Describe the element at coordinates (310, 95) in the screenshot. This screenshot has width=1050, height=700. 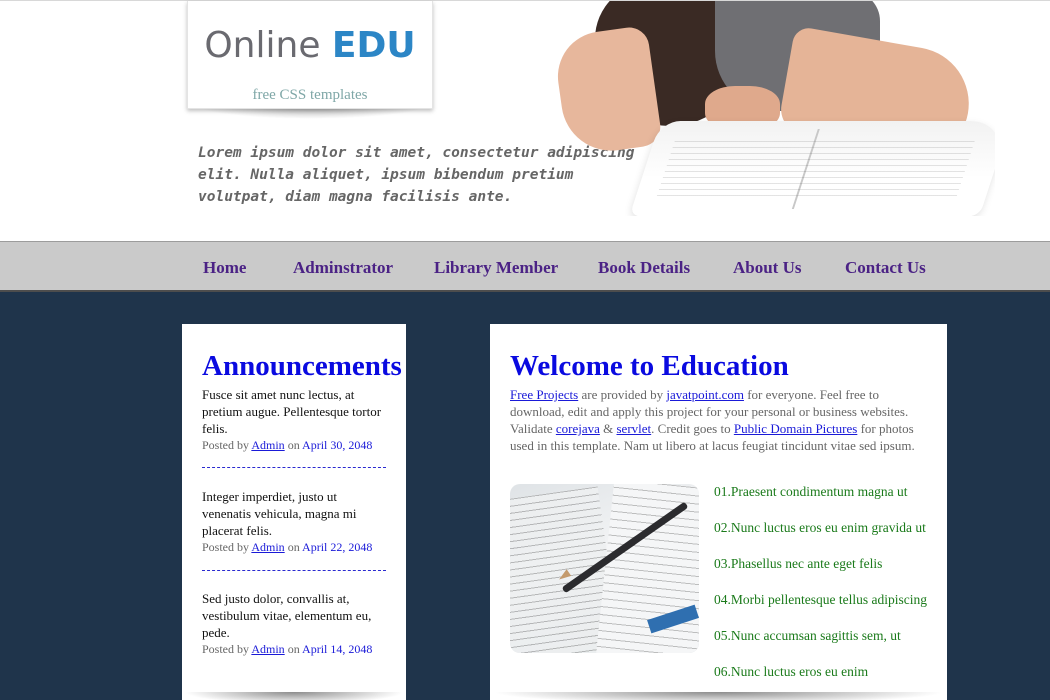
I see `logo-subtitle: free CSS templates` at that location.